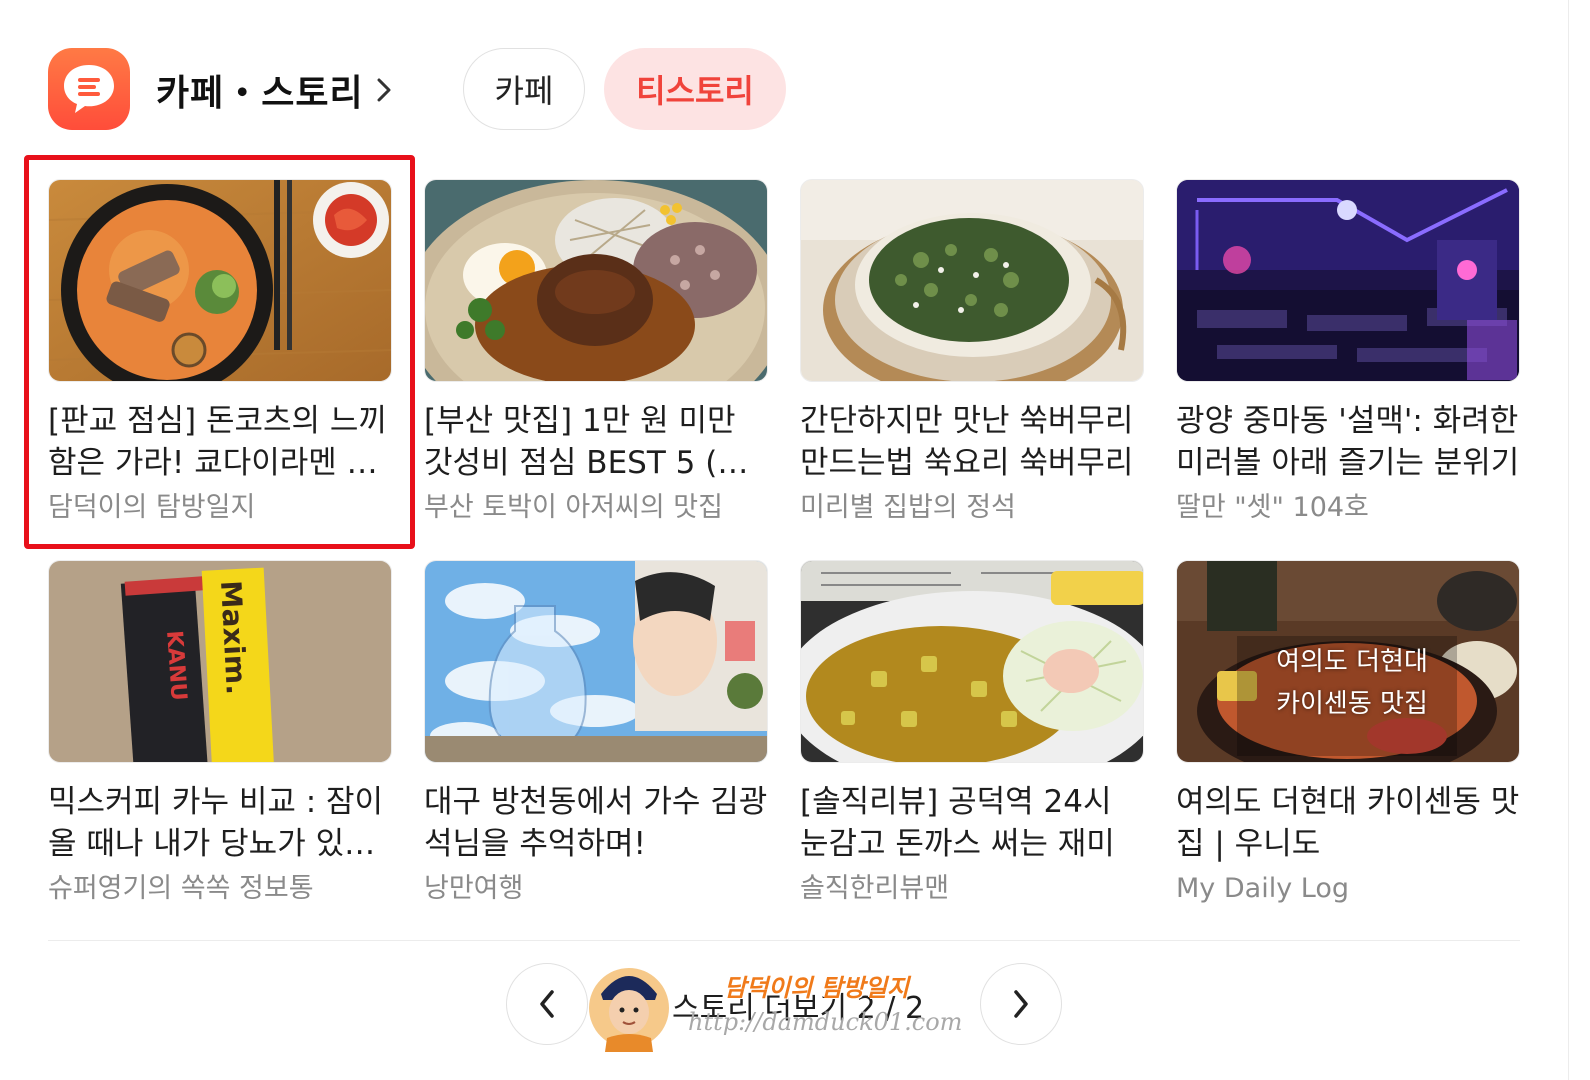 The height and width of the screenshot is (1080, 1590). What do you see at coordinates (573, 507) in the screenshot?
I see `card-source: 부산 토박이 아저씨의 맛집` at bounding box center [573, 507].